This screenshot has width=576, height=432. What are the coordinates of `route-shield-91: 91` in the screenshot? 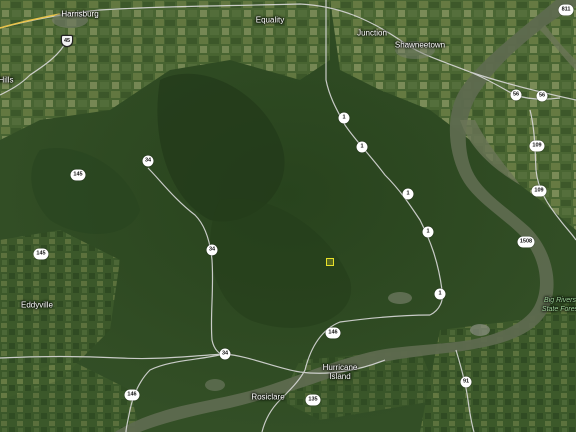 It's located at (466, 382).